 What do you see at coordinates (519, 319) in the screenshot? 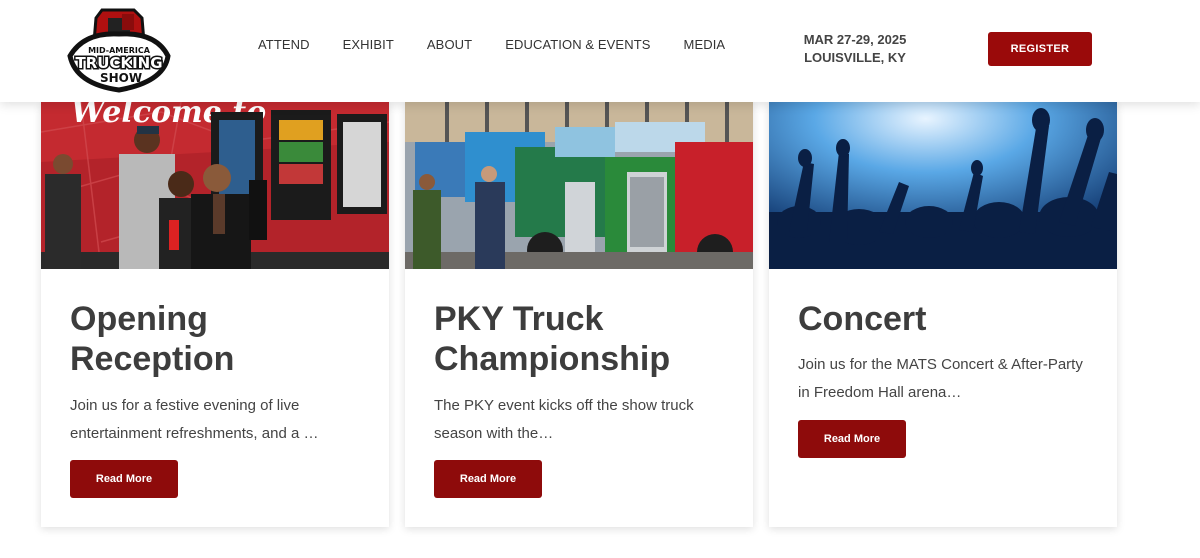
I see `card-title-line1: PKY Truck` at bounding box center [519, 319].